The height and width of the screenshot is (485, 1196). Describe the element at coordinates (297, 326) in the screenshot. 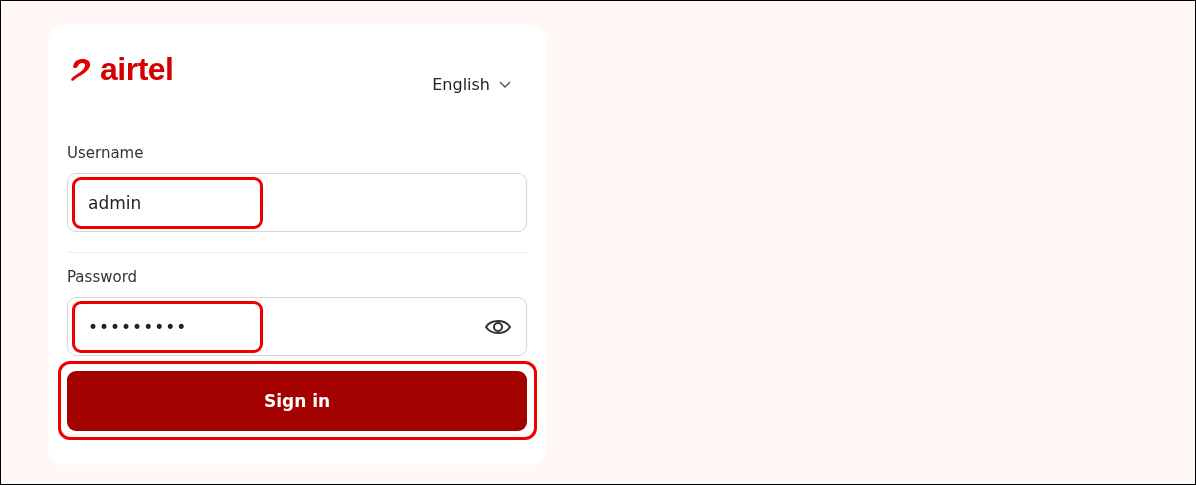

I see `password-field: •••••••••` at that location.